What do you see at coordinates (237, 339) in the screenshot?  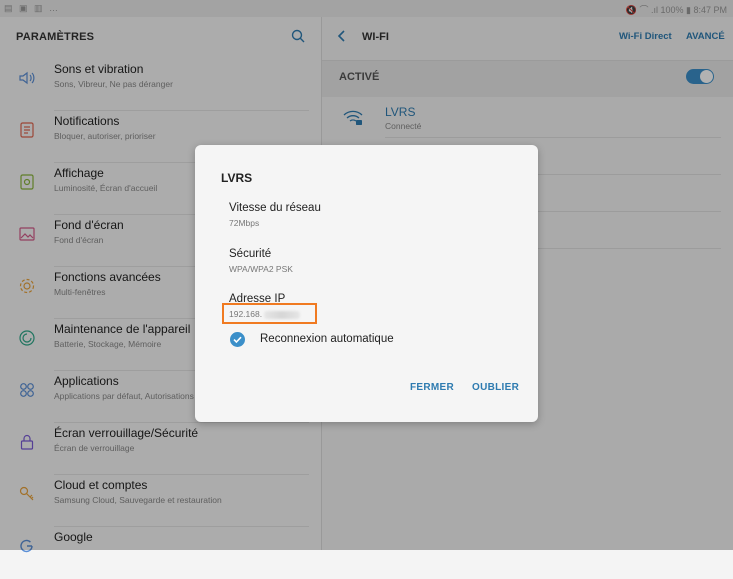 I see `auto-reconnect-checkbox` at bounding box center [237, 339].